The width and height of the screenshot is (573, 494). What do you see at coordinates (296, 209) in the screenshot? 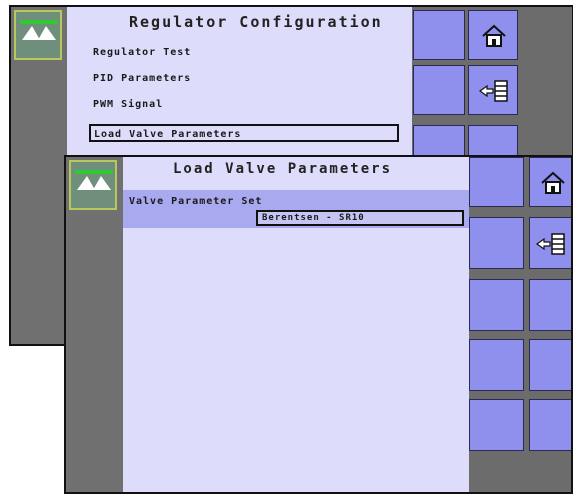
I see `valve-parameter-set-row: Valve Parameter Set Berentsen - SR10` at bounding box center [296, 209].